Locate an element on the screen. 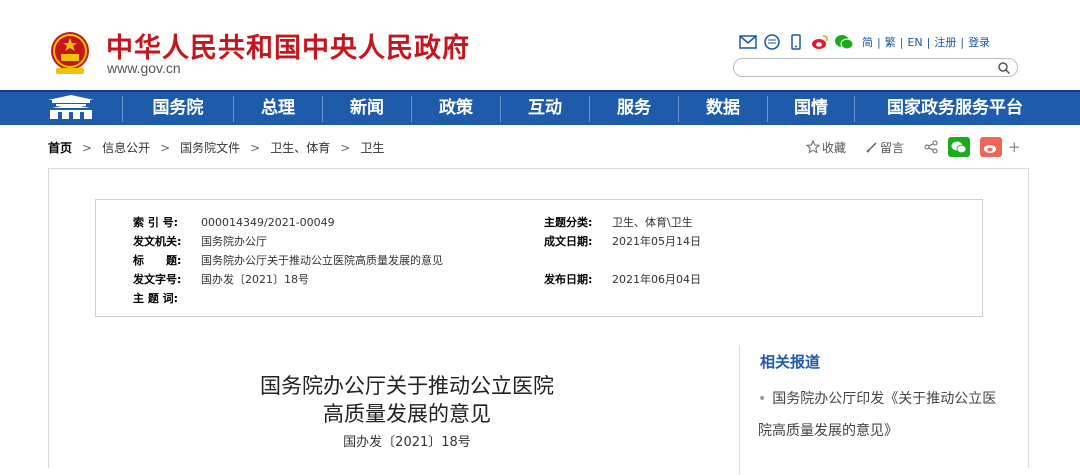 This screenshot has height=475, width=1080. related-heading: 相关报道 is located at coordinates (790, 362).